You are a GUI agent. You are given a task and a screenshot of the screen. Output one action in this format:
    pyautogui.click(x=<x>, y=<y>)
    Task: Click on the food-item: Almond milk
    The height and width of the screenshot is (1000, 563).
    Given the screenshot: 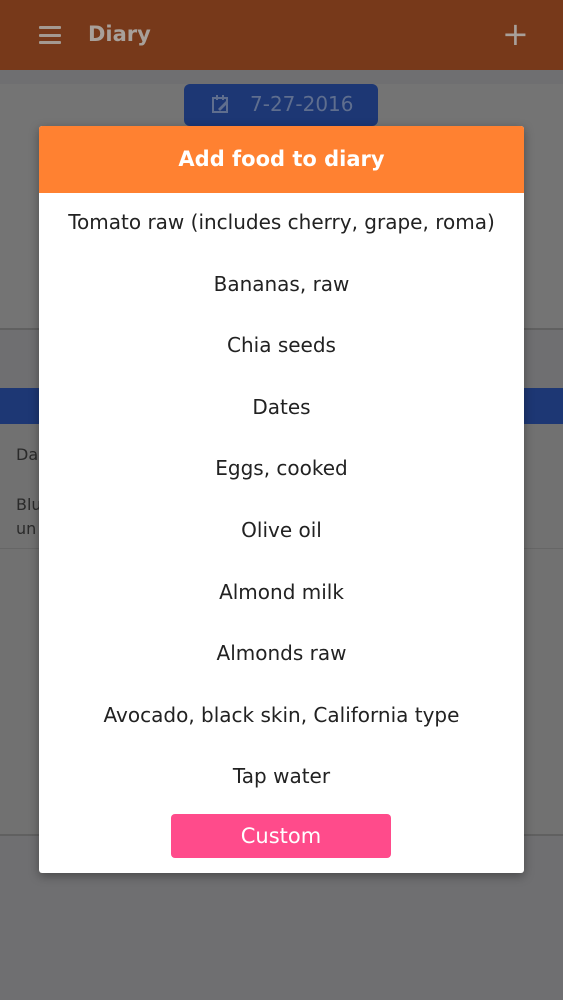 What is the action you would take?
    pyautogui.click(x=281, y=594)
    